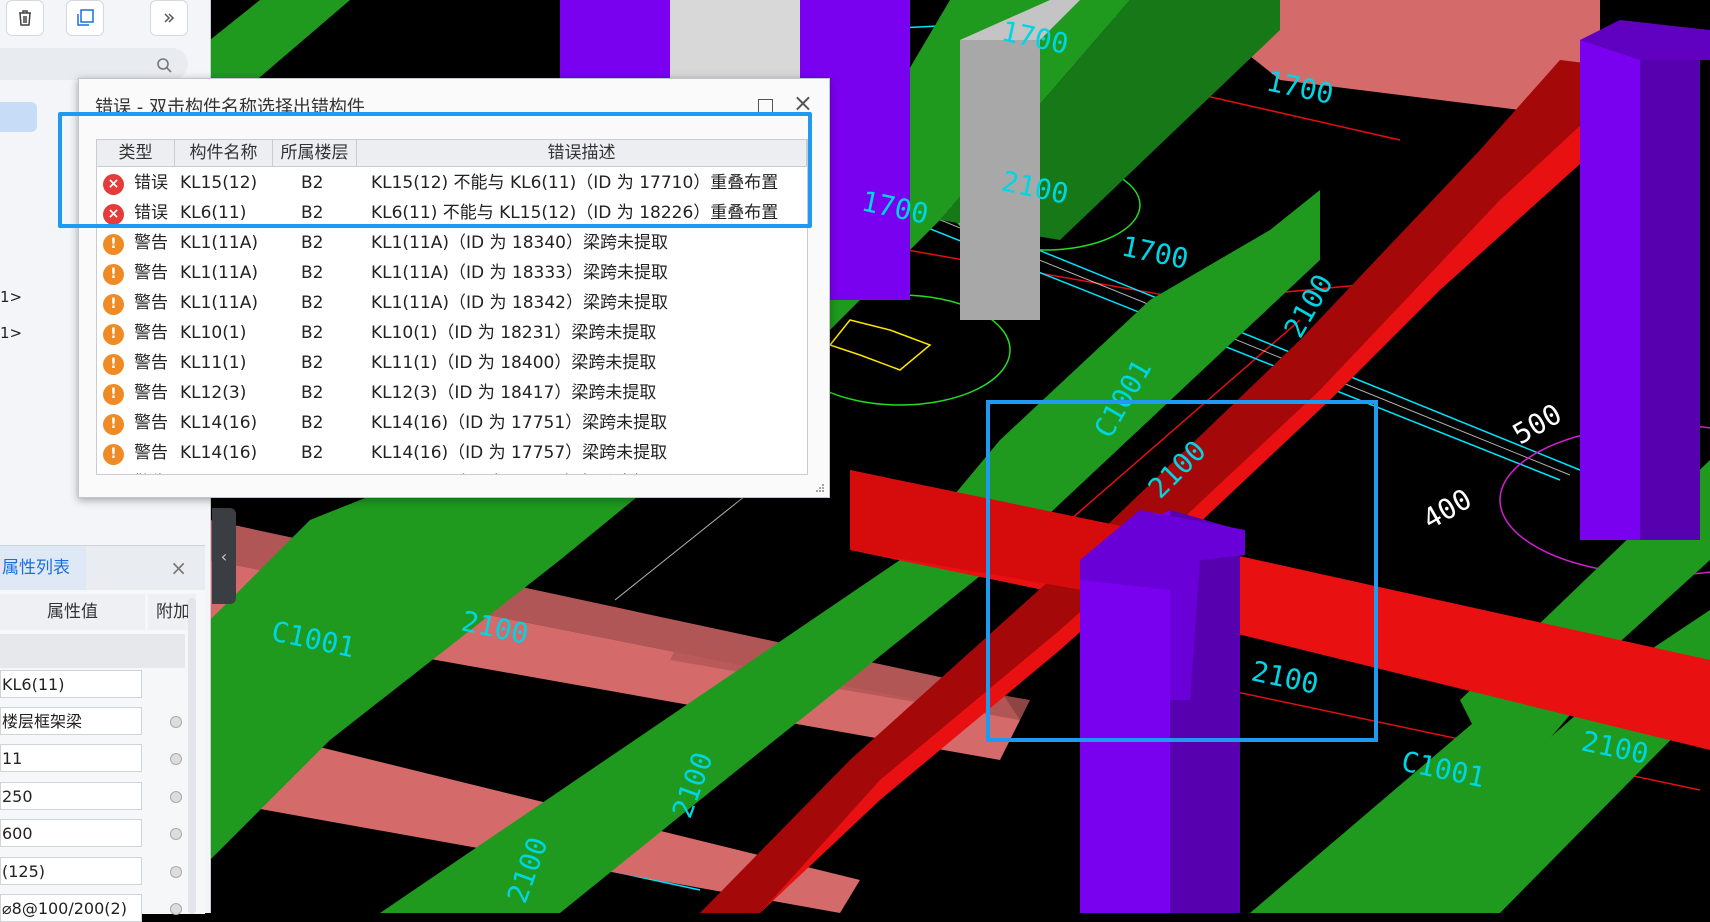 Image resolution: width=1710 pixels, height=922 pixels. I want to click on cell-error-description: KL14(16)（ID 为 17759）梁跨未提取, so click(519, 471).